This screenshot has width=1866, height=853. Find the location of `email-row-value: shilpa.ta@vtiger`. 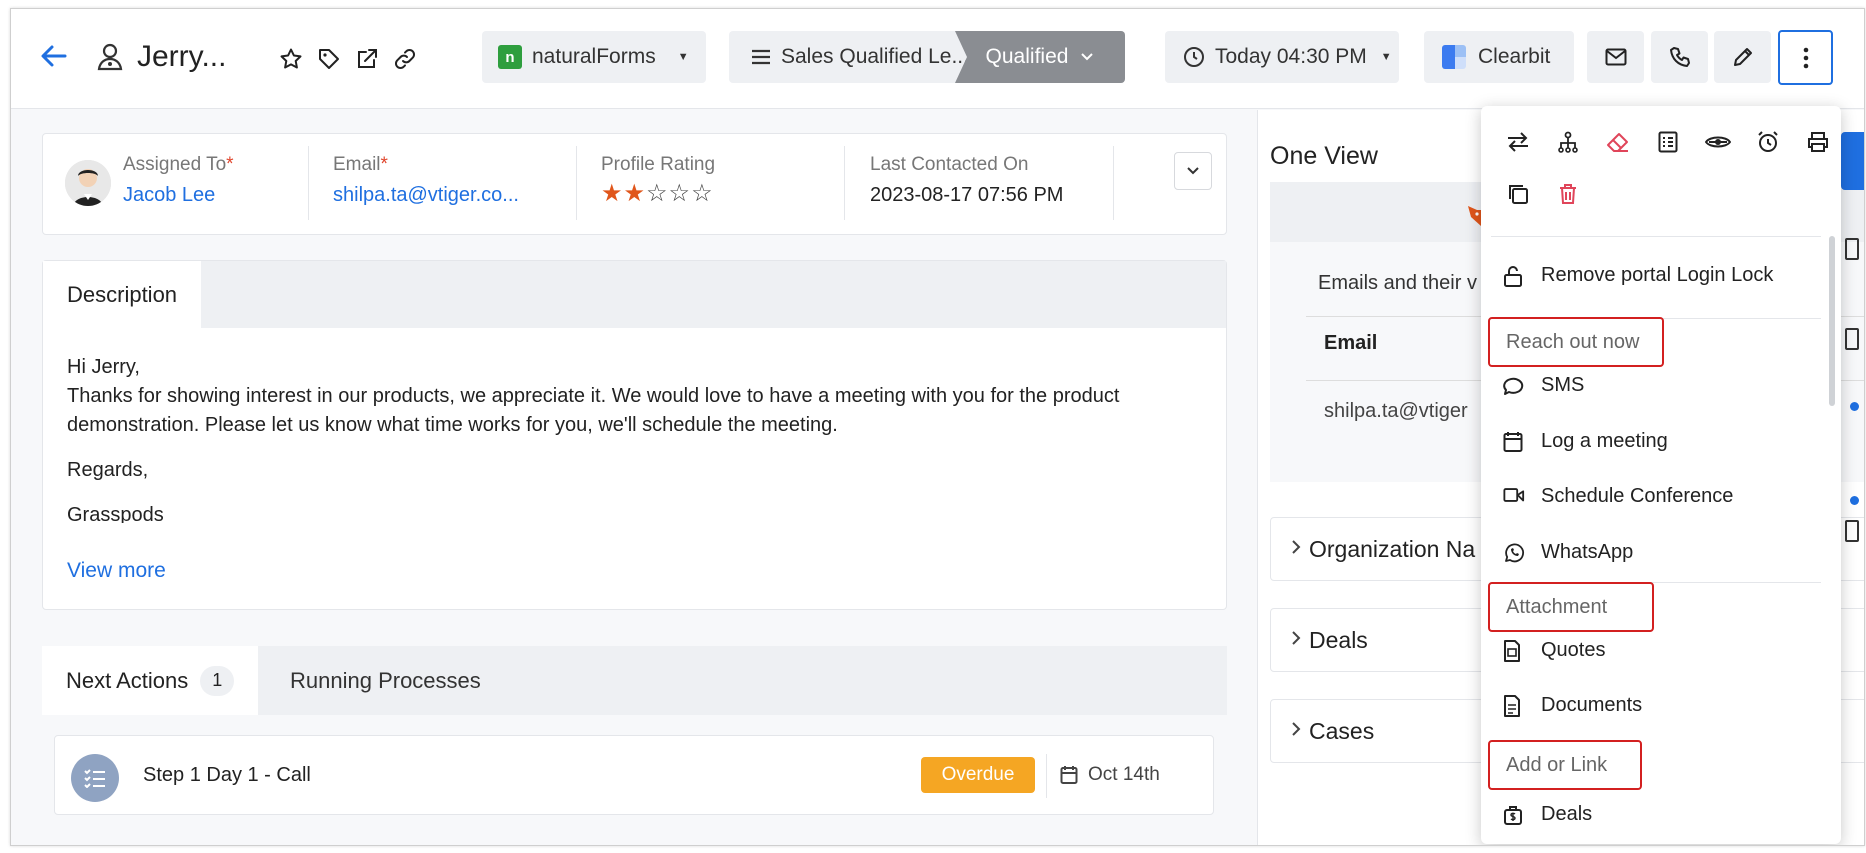

email-row-value: shilpa.ta@vtiger is located at coordinates (1396, 411).